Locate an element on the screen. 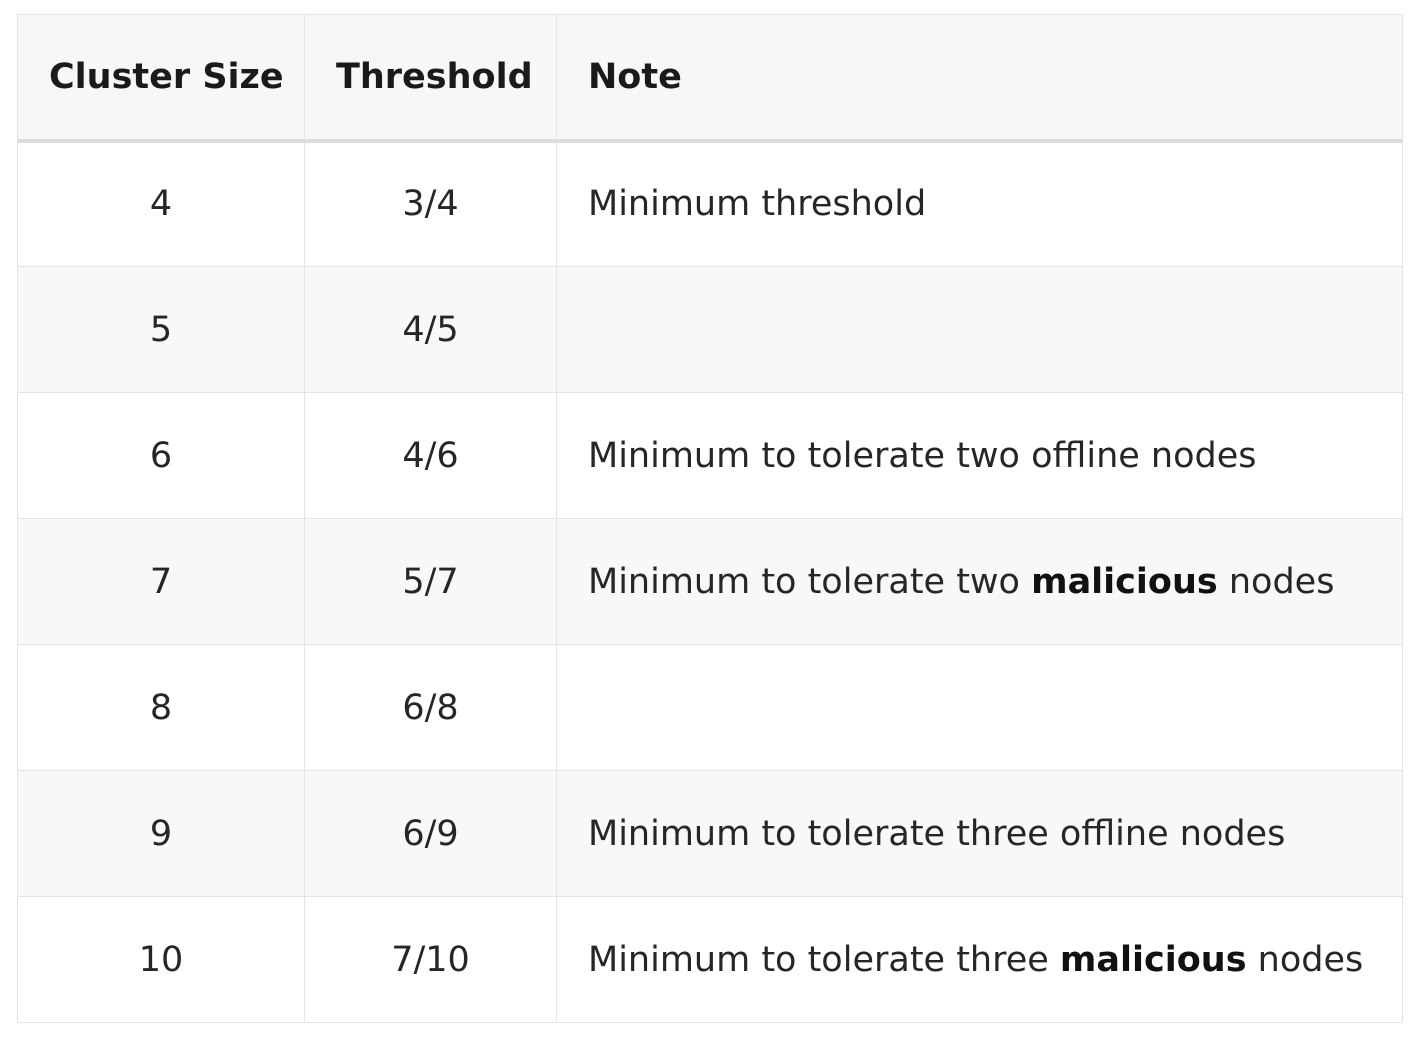 The width and height of the screenshot is (1420, 1046). cell-threshold: 6/9 is located at coordinates (430, 833).